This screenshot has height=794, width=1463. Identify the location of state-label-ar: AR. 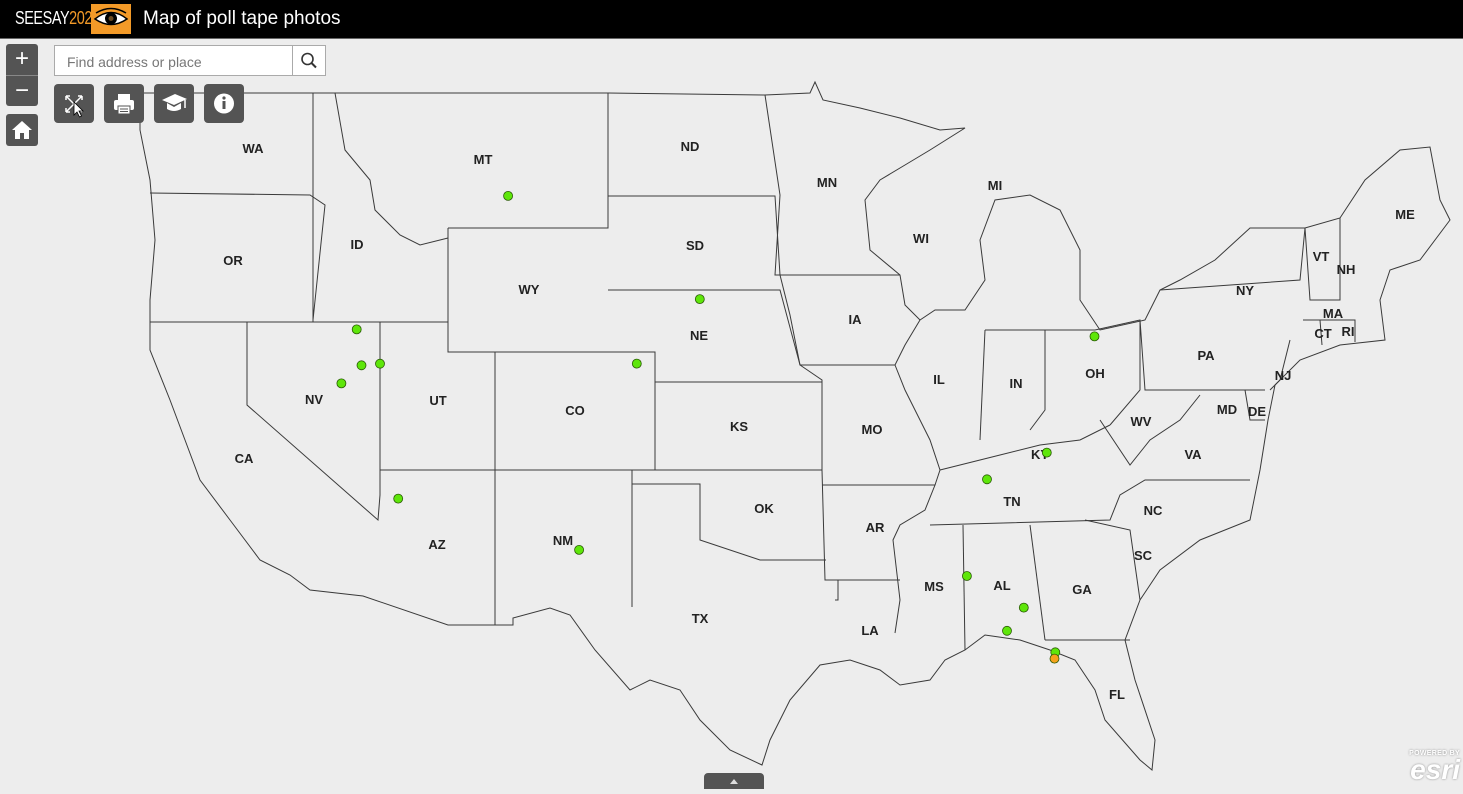
(875, 527).